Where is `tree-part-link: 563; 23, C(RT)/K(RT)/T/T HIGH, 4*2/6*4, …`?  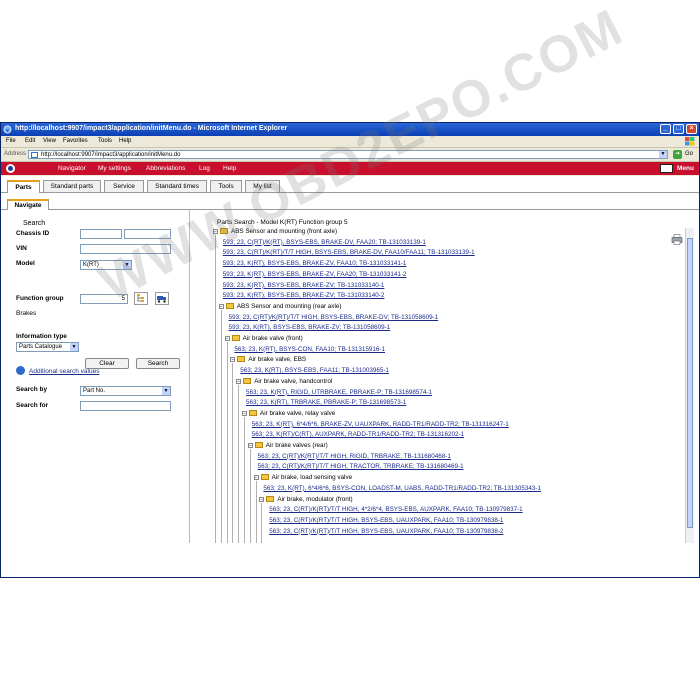
tree-part-link: 563; 23, C(RT)/K(RT)/T/T HIGH, 4*2/6*4, … is located at coordinates (396, 510).